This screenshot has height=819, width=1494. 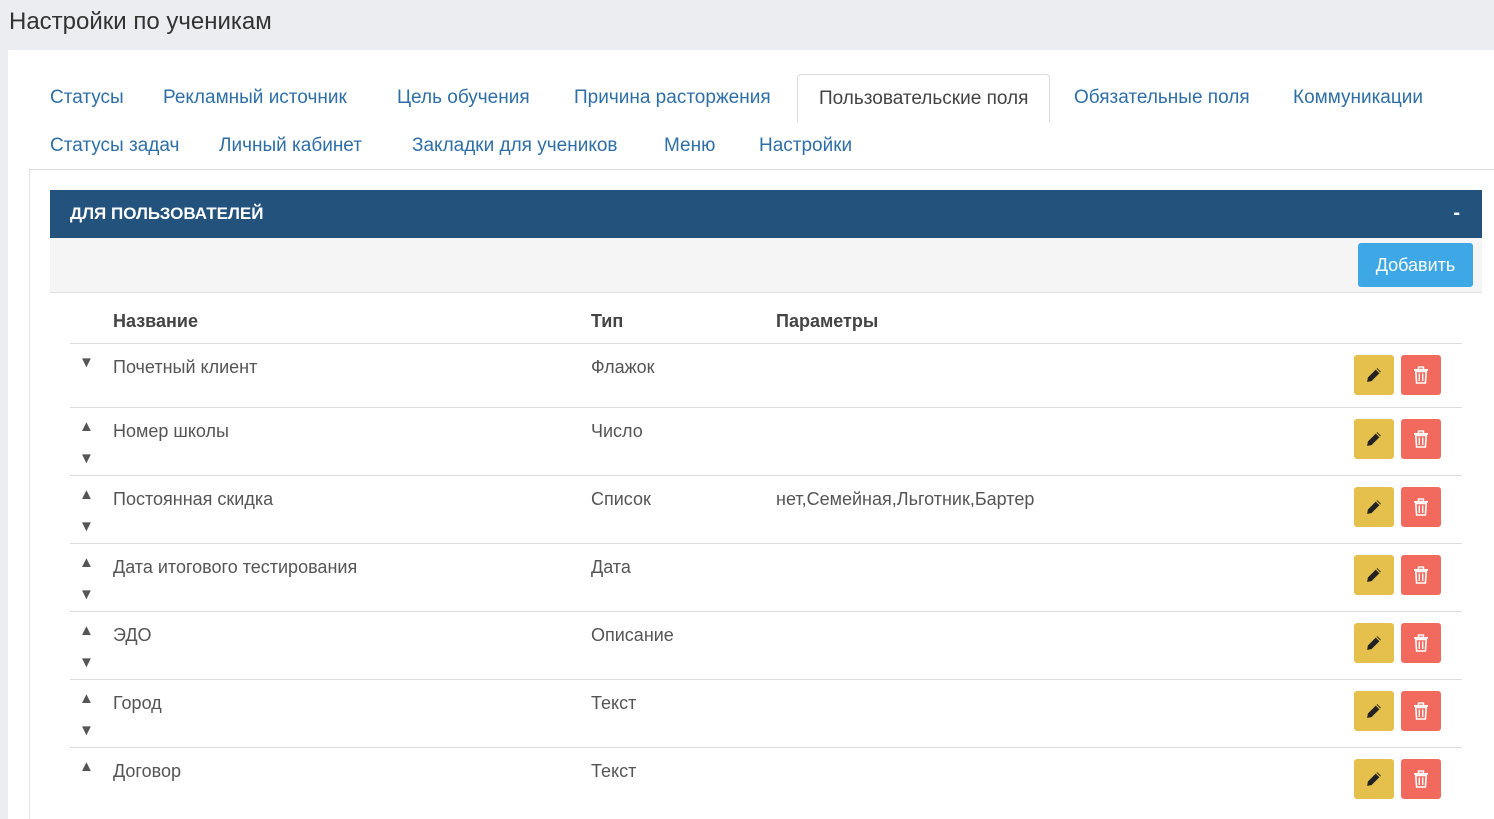 What do you see at coordinates (924, 98) in the screenshot?
I see `tab-custom-fields: Пользовательские поля` at bounding box center [924, 98].